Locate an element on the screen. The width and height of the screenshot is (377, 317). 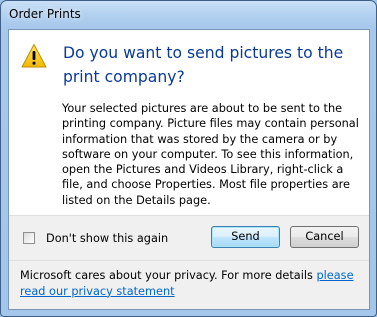
window-title: Order Prints is located at coordinates (45, 14).